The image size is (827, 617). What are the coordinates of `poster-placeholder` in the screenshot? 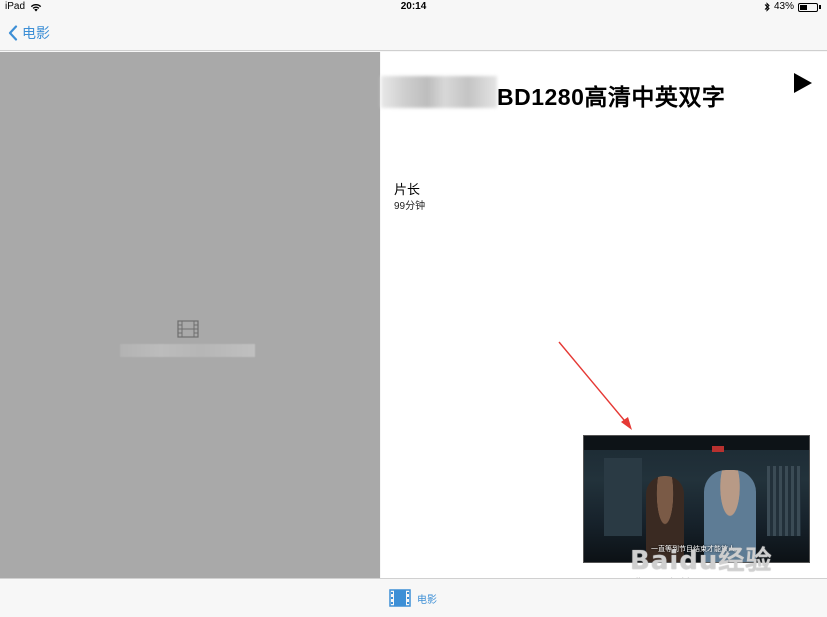 It's located at (187, 338).